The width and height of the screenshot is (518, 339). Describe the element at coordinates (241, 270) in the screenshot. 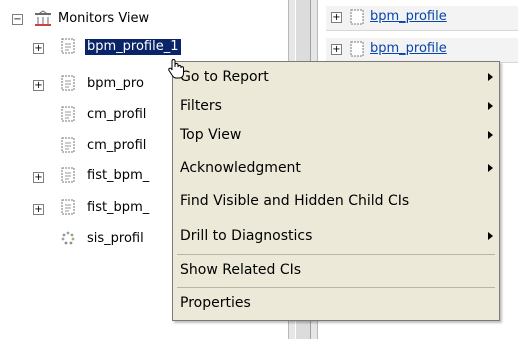

I see `menu-item-label: Show Related CIs` at that location.